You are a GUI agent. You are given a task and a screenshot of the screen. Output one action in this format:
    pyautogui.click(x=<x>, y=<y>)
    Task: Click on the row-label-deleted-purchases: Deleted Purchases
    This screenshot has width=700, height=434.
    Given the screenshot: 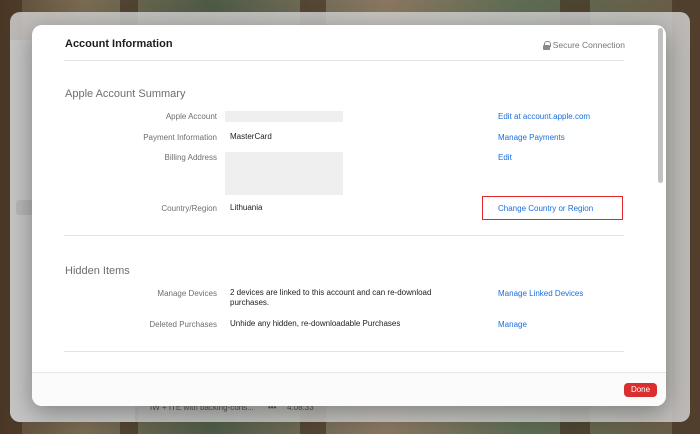 What is the action you would take?
    pyautogui.click(x=183, y=324)
    